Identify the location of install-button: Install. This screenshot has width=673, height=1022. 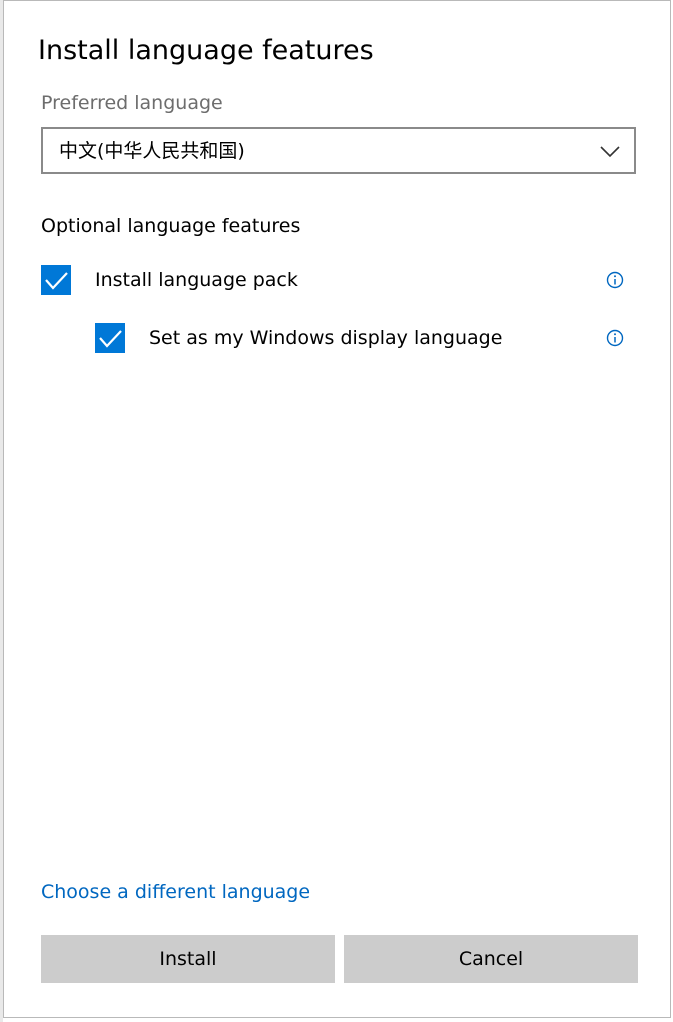
(188, 959).